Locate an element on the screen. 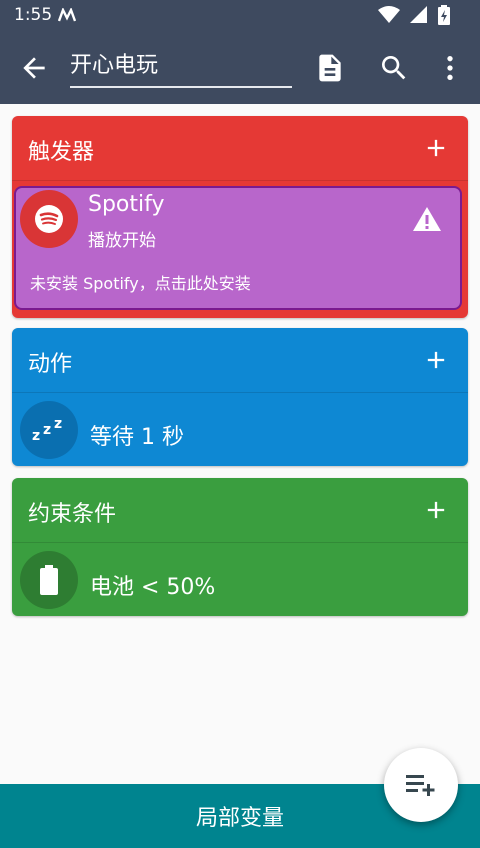 The image size is (480, 848). spotify-icon is located at coordinates (49, 219).